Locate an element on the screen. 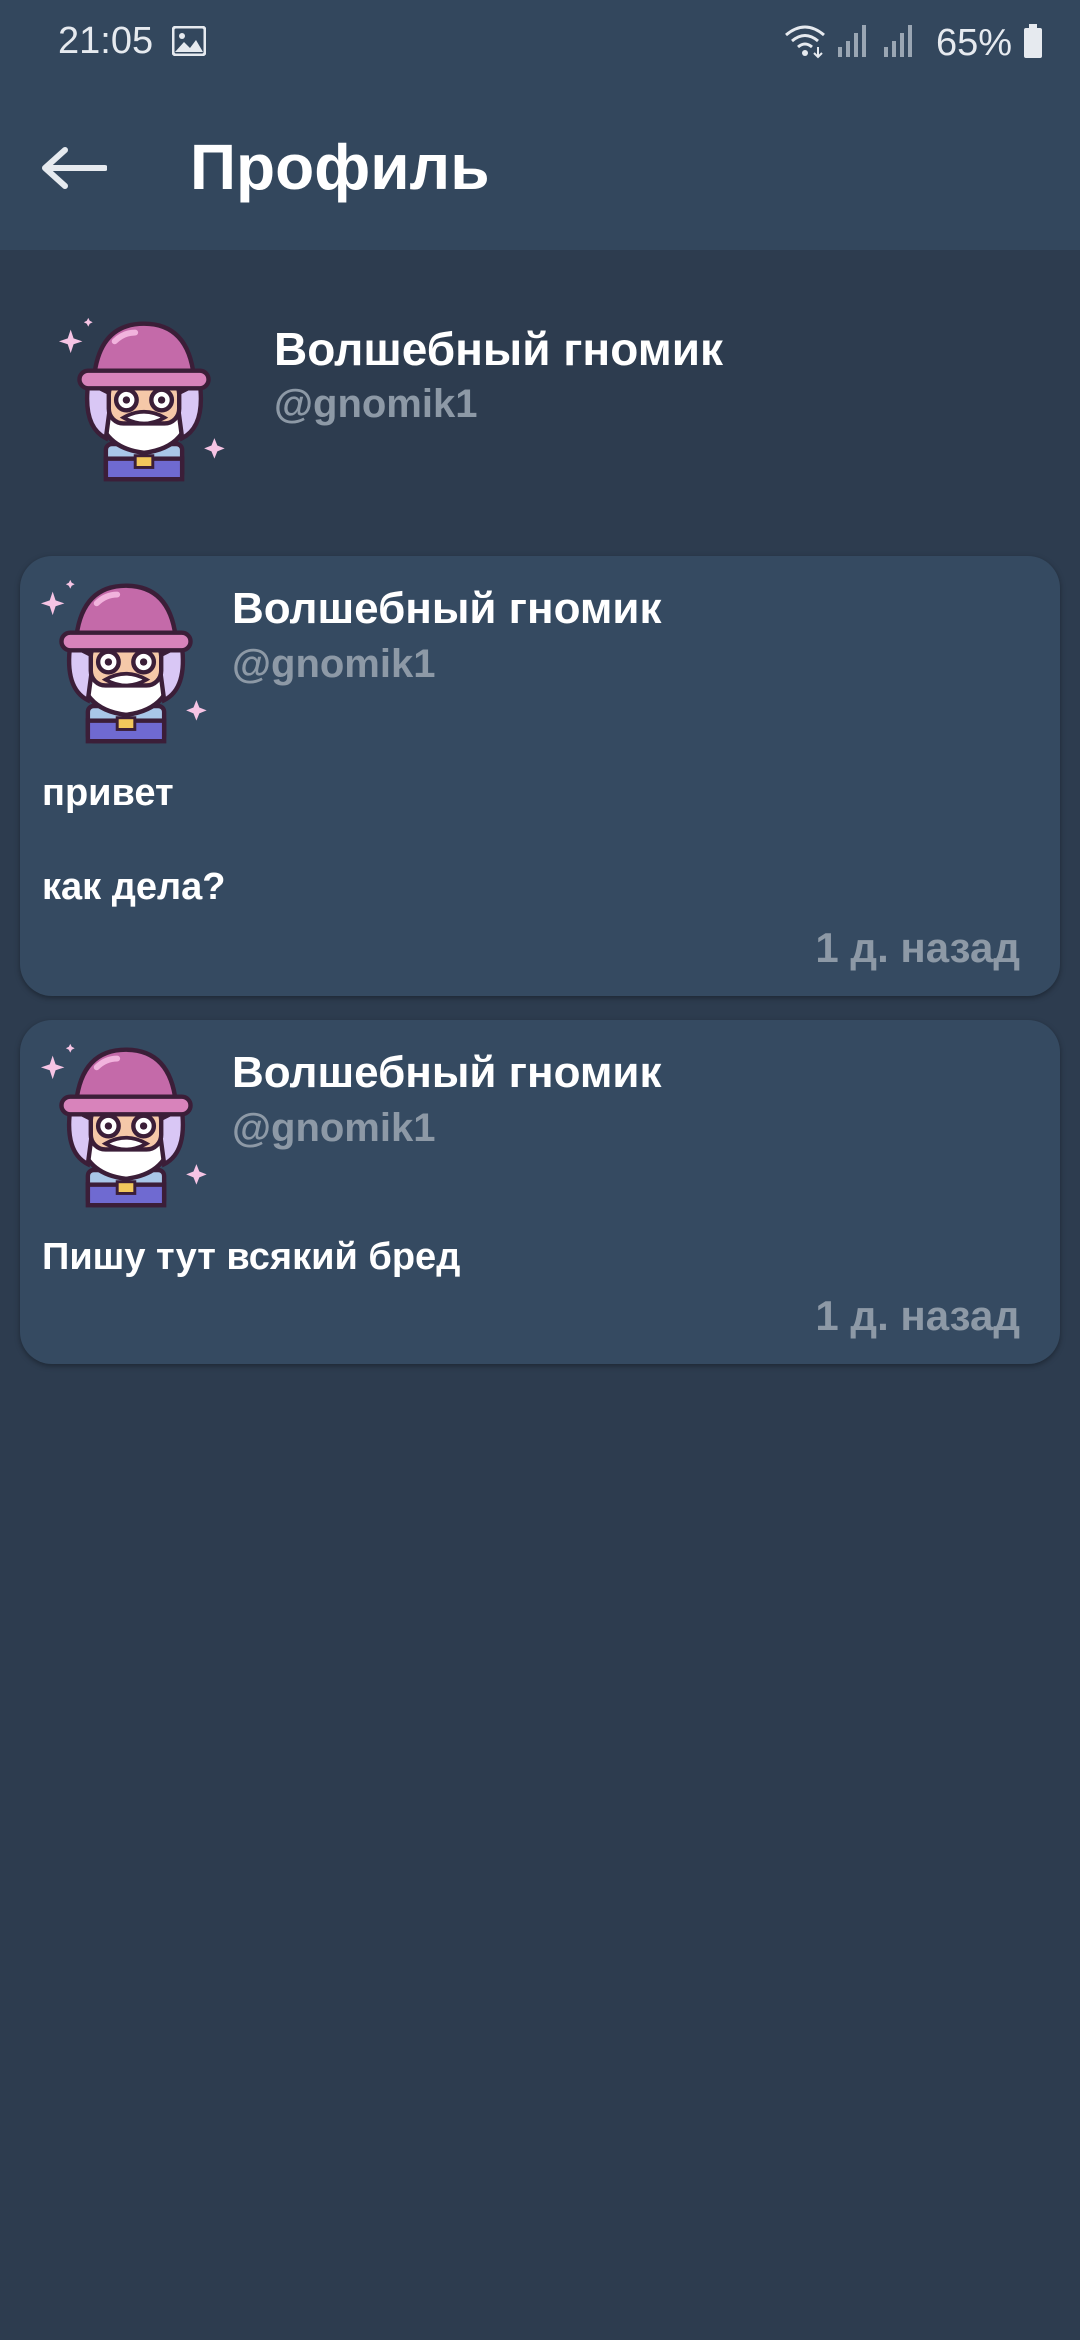 The width and height of the screenshot is (1080, 2340). wifi-icon is located at coordinates (805, 43).